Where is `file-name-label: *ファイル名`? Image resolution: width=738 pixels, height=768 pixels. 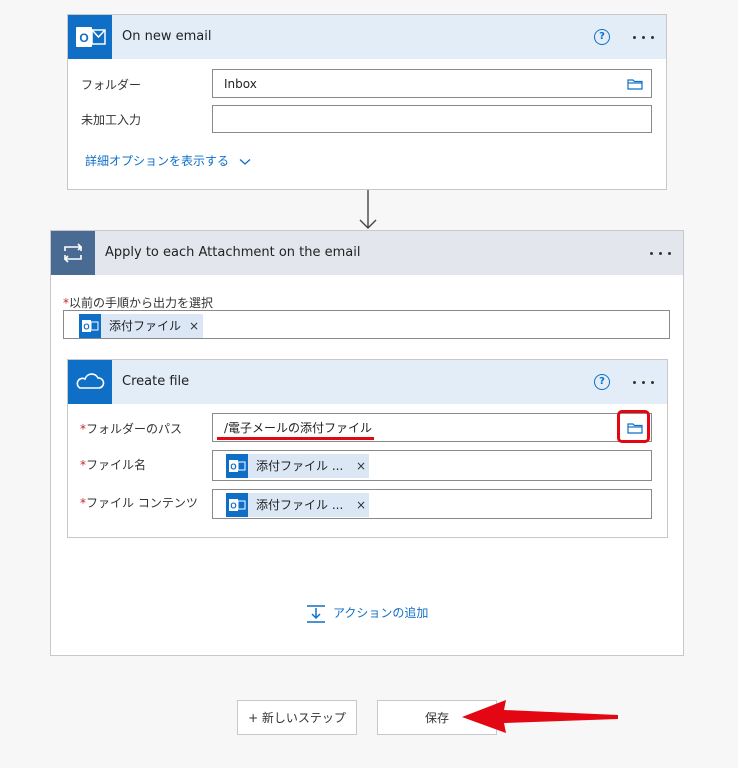 file-name-label: *ファイル名 is located at coordinates (113, 464).